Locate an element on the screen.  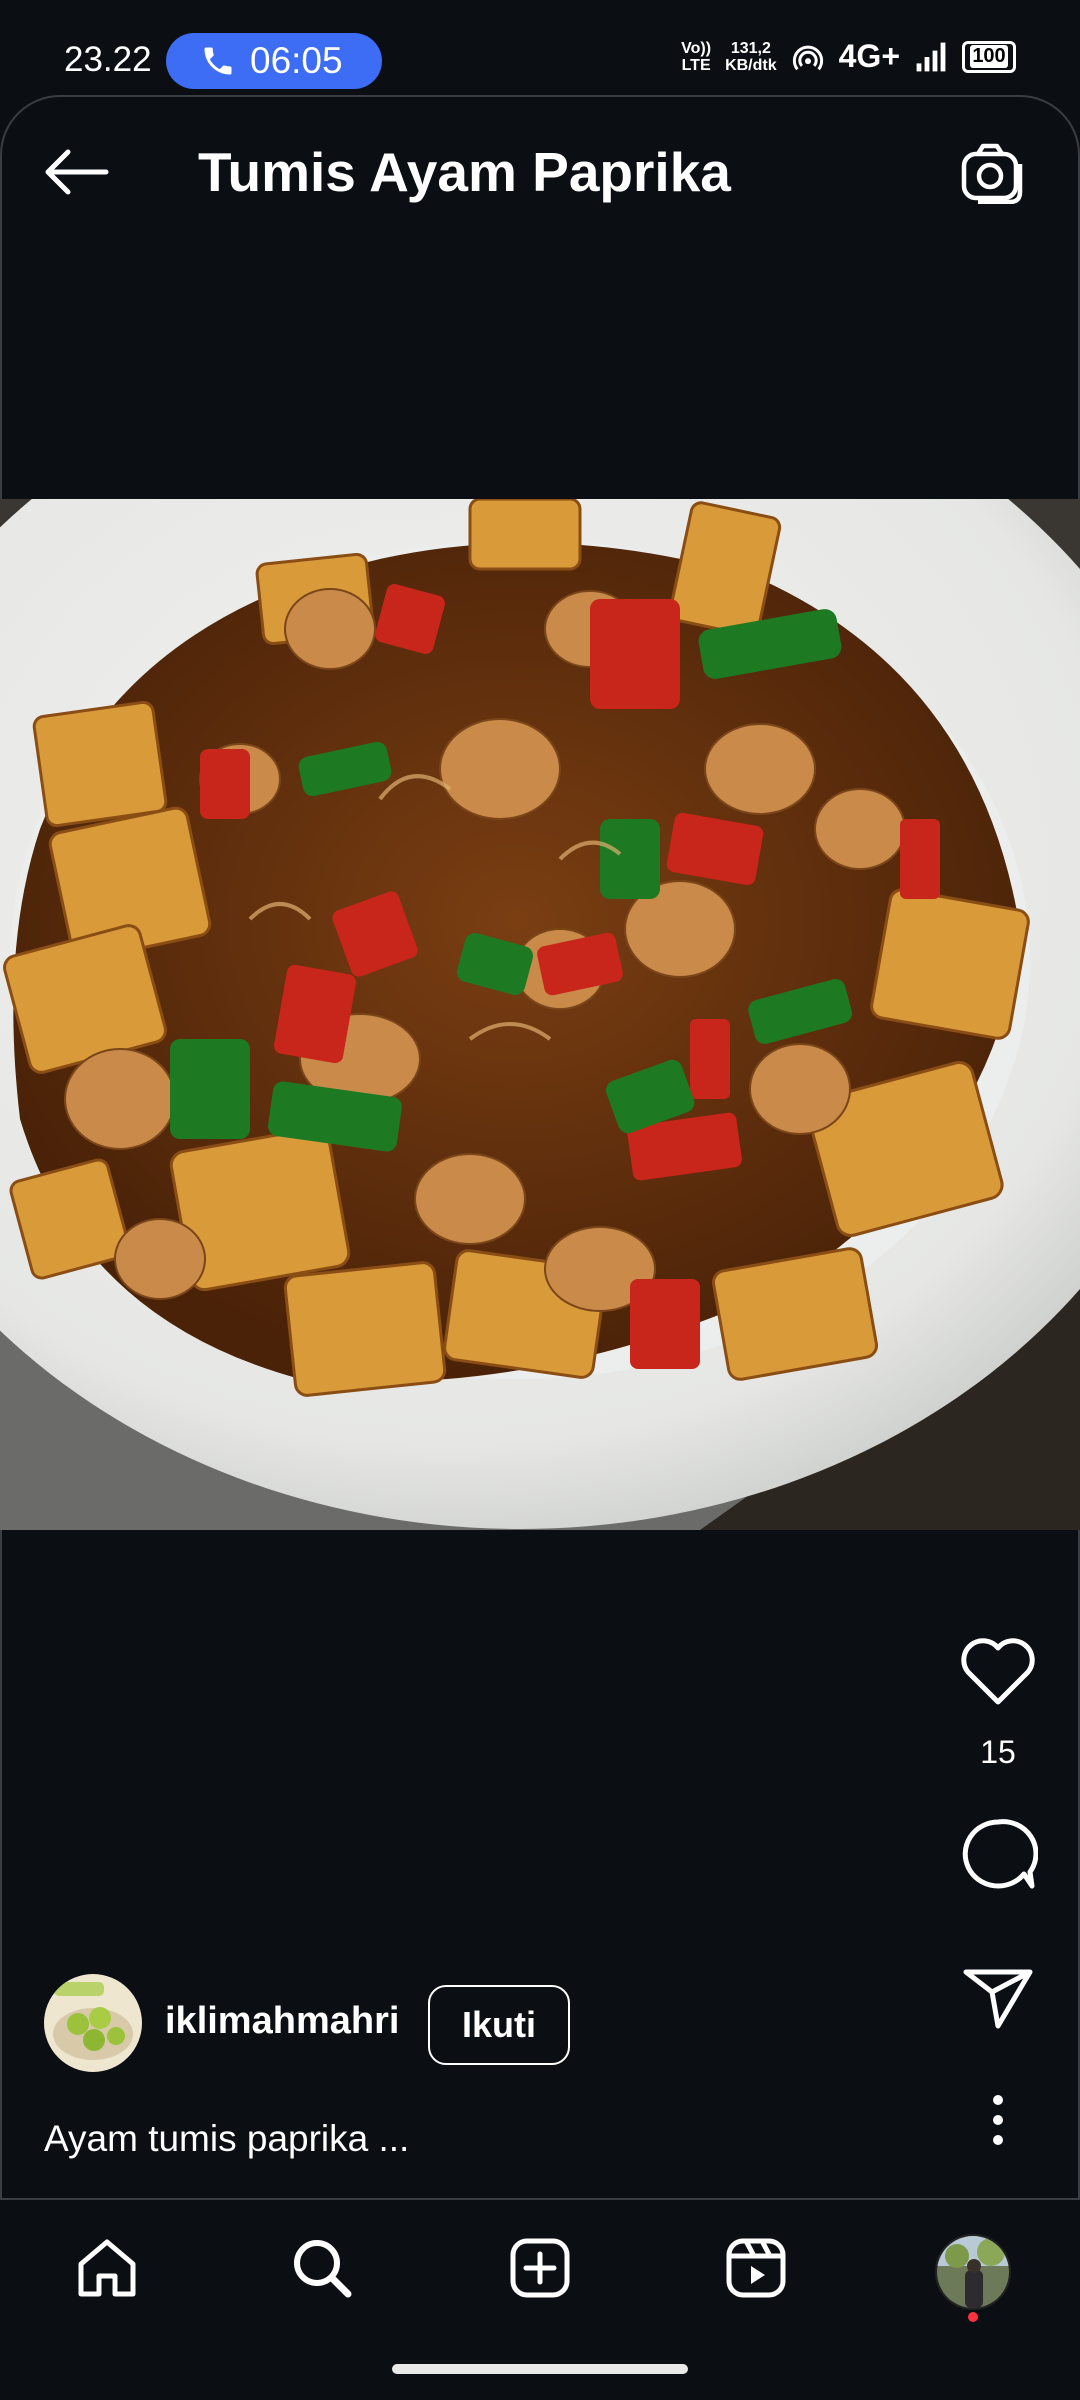
hotspot-icon is located at coordinates (807, 57).